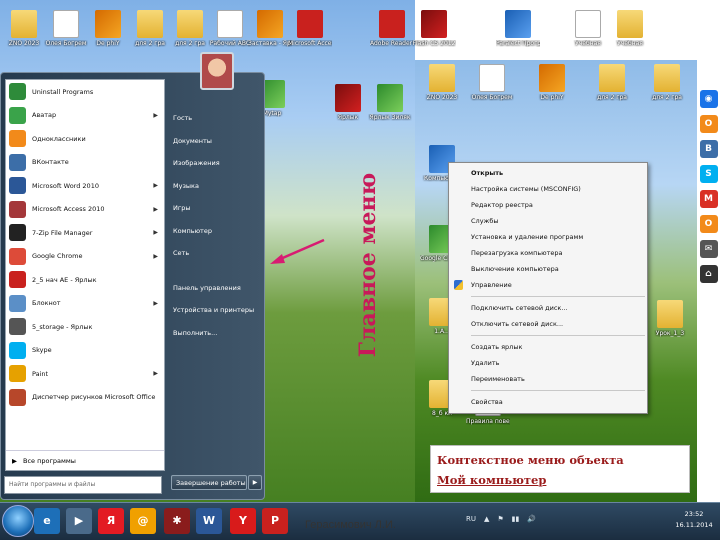  Describe the element at coordinates (209, 521) in the screenshot. I see `word-icon: W` at that location.